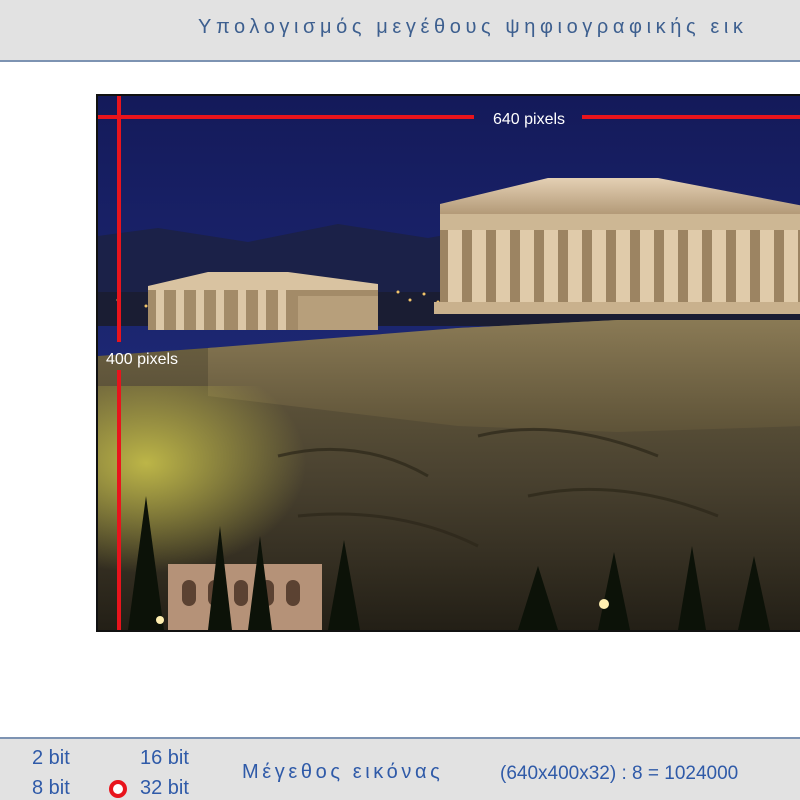  Describe the element at coordinates (263, 301) in the screenshot. I see `erechtheion` at that location.